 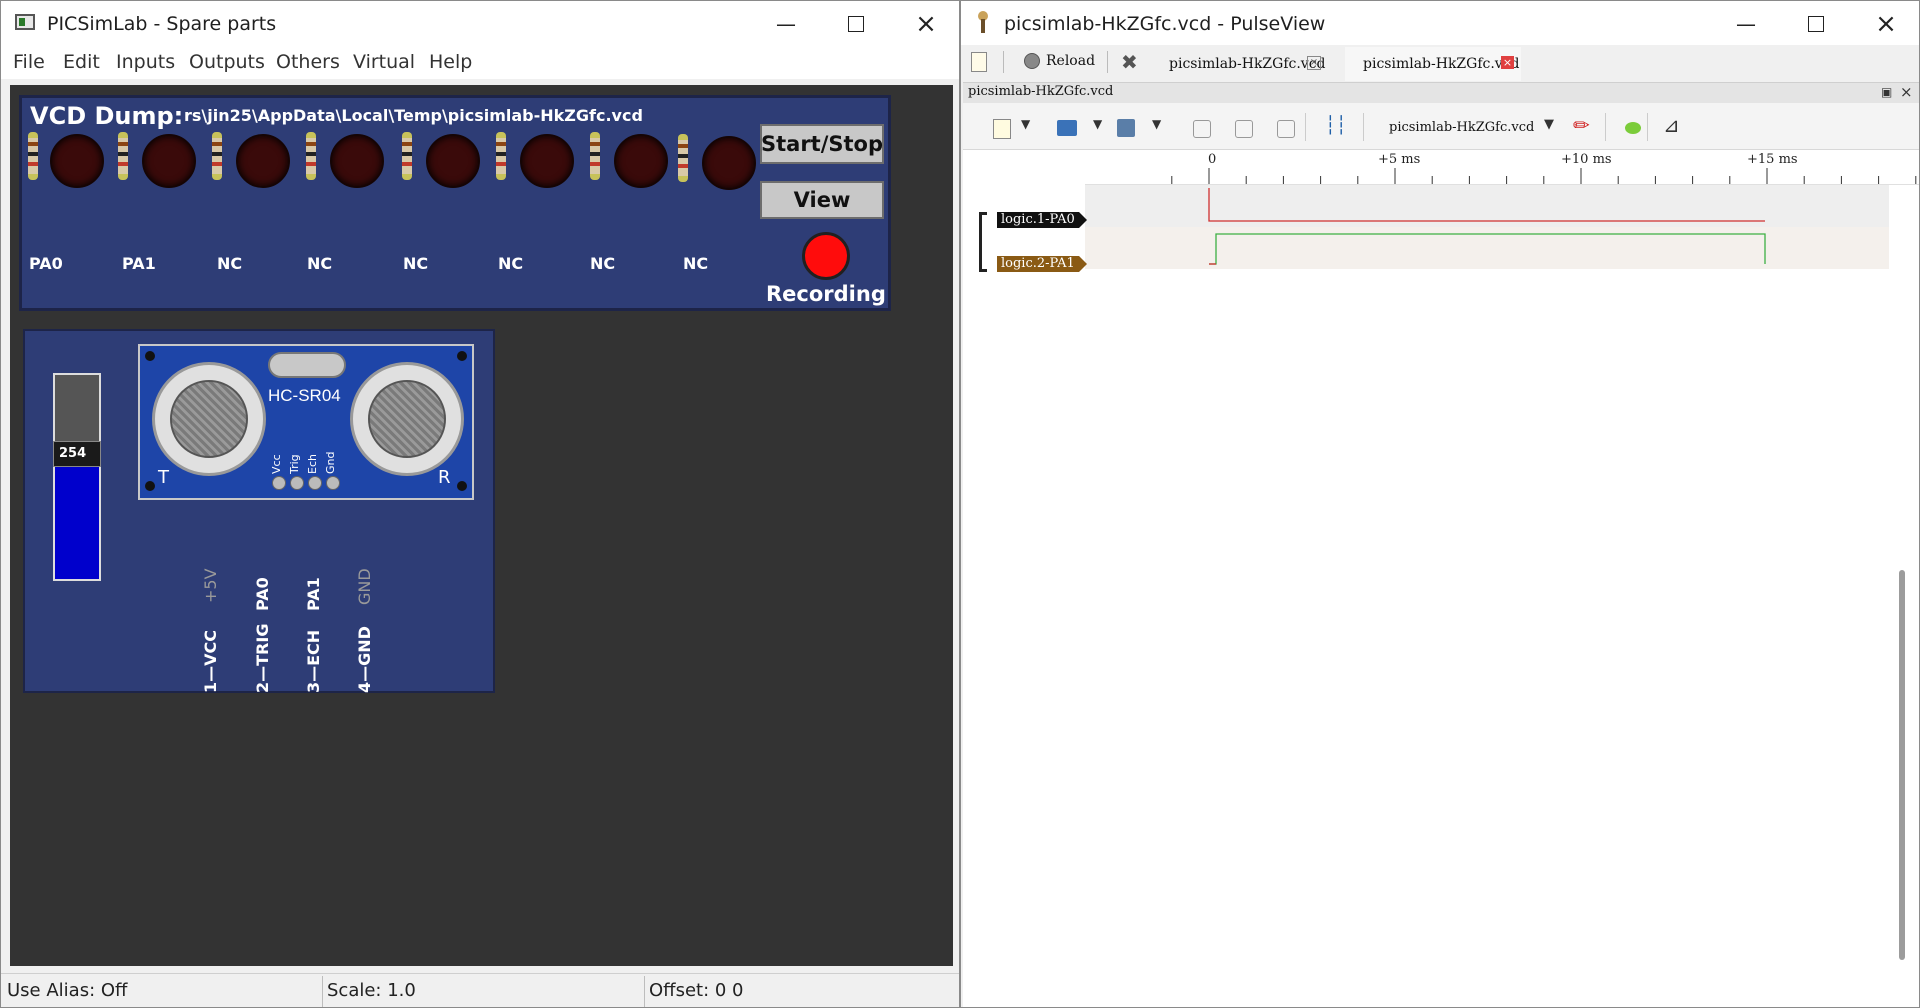 I want to click on header-pin-label: Trig, so click(x=294, y=464).